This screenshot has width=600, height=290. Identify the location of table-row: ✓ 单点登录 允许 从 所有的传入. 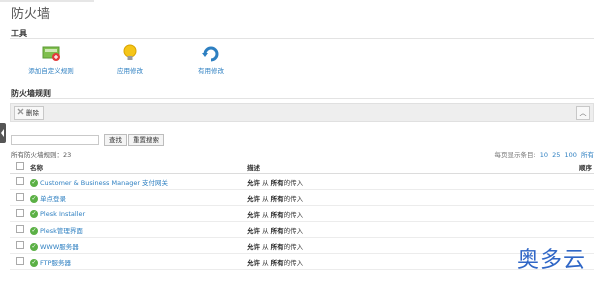
(302, 197).